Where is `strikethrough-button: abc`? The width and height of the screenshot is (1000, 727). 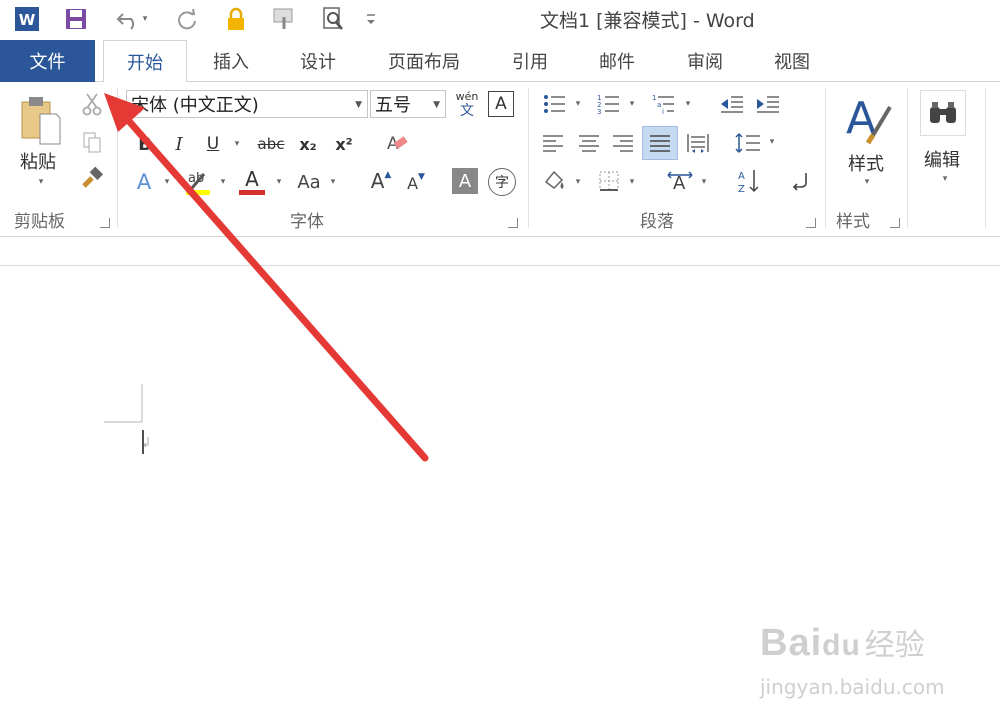 strikethrough-button: abc is located at coordinates (271, 144).